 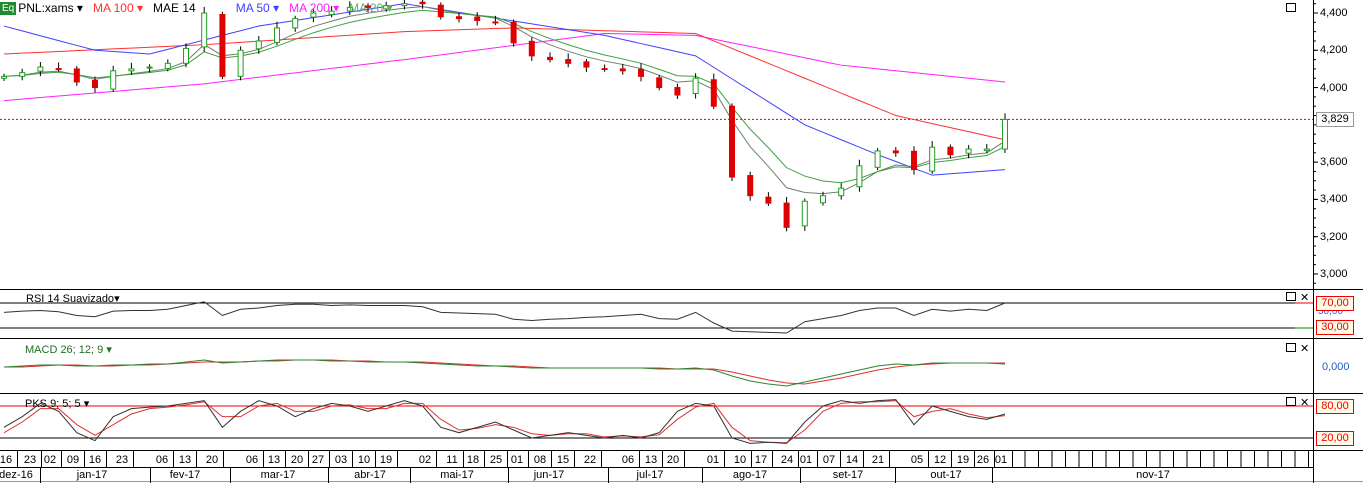 I want to click on legend-mae14: MAE 14, so click(x=174, y=8).